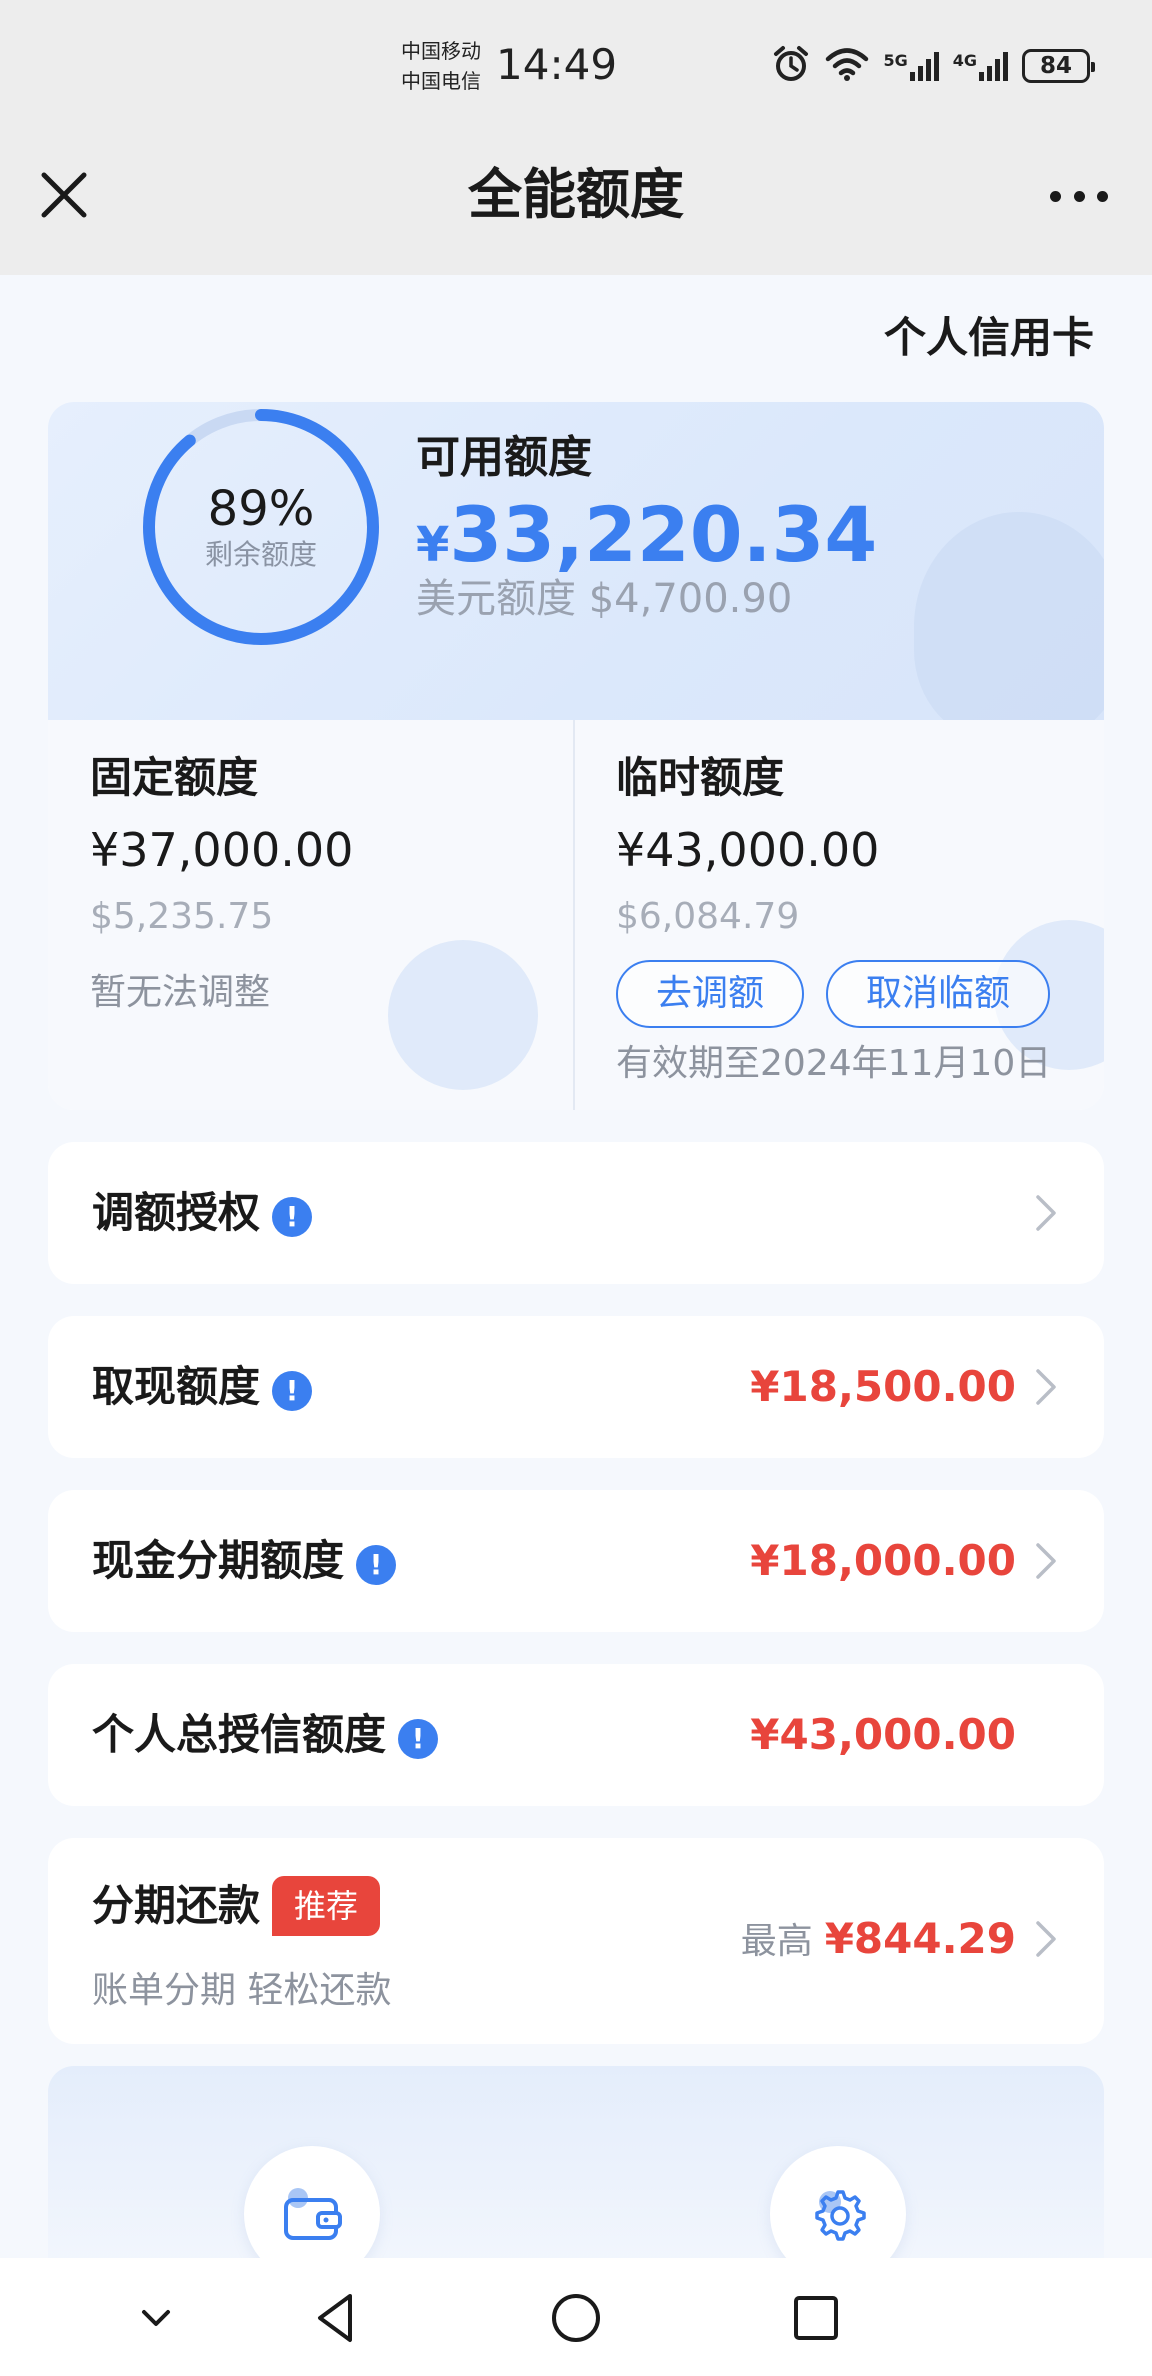 The image size is (1152, 2376). I want to click on row-label: 现金分期额度, so click(218, 1560).